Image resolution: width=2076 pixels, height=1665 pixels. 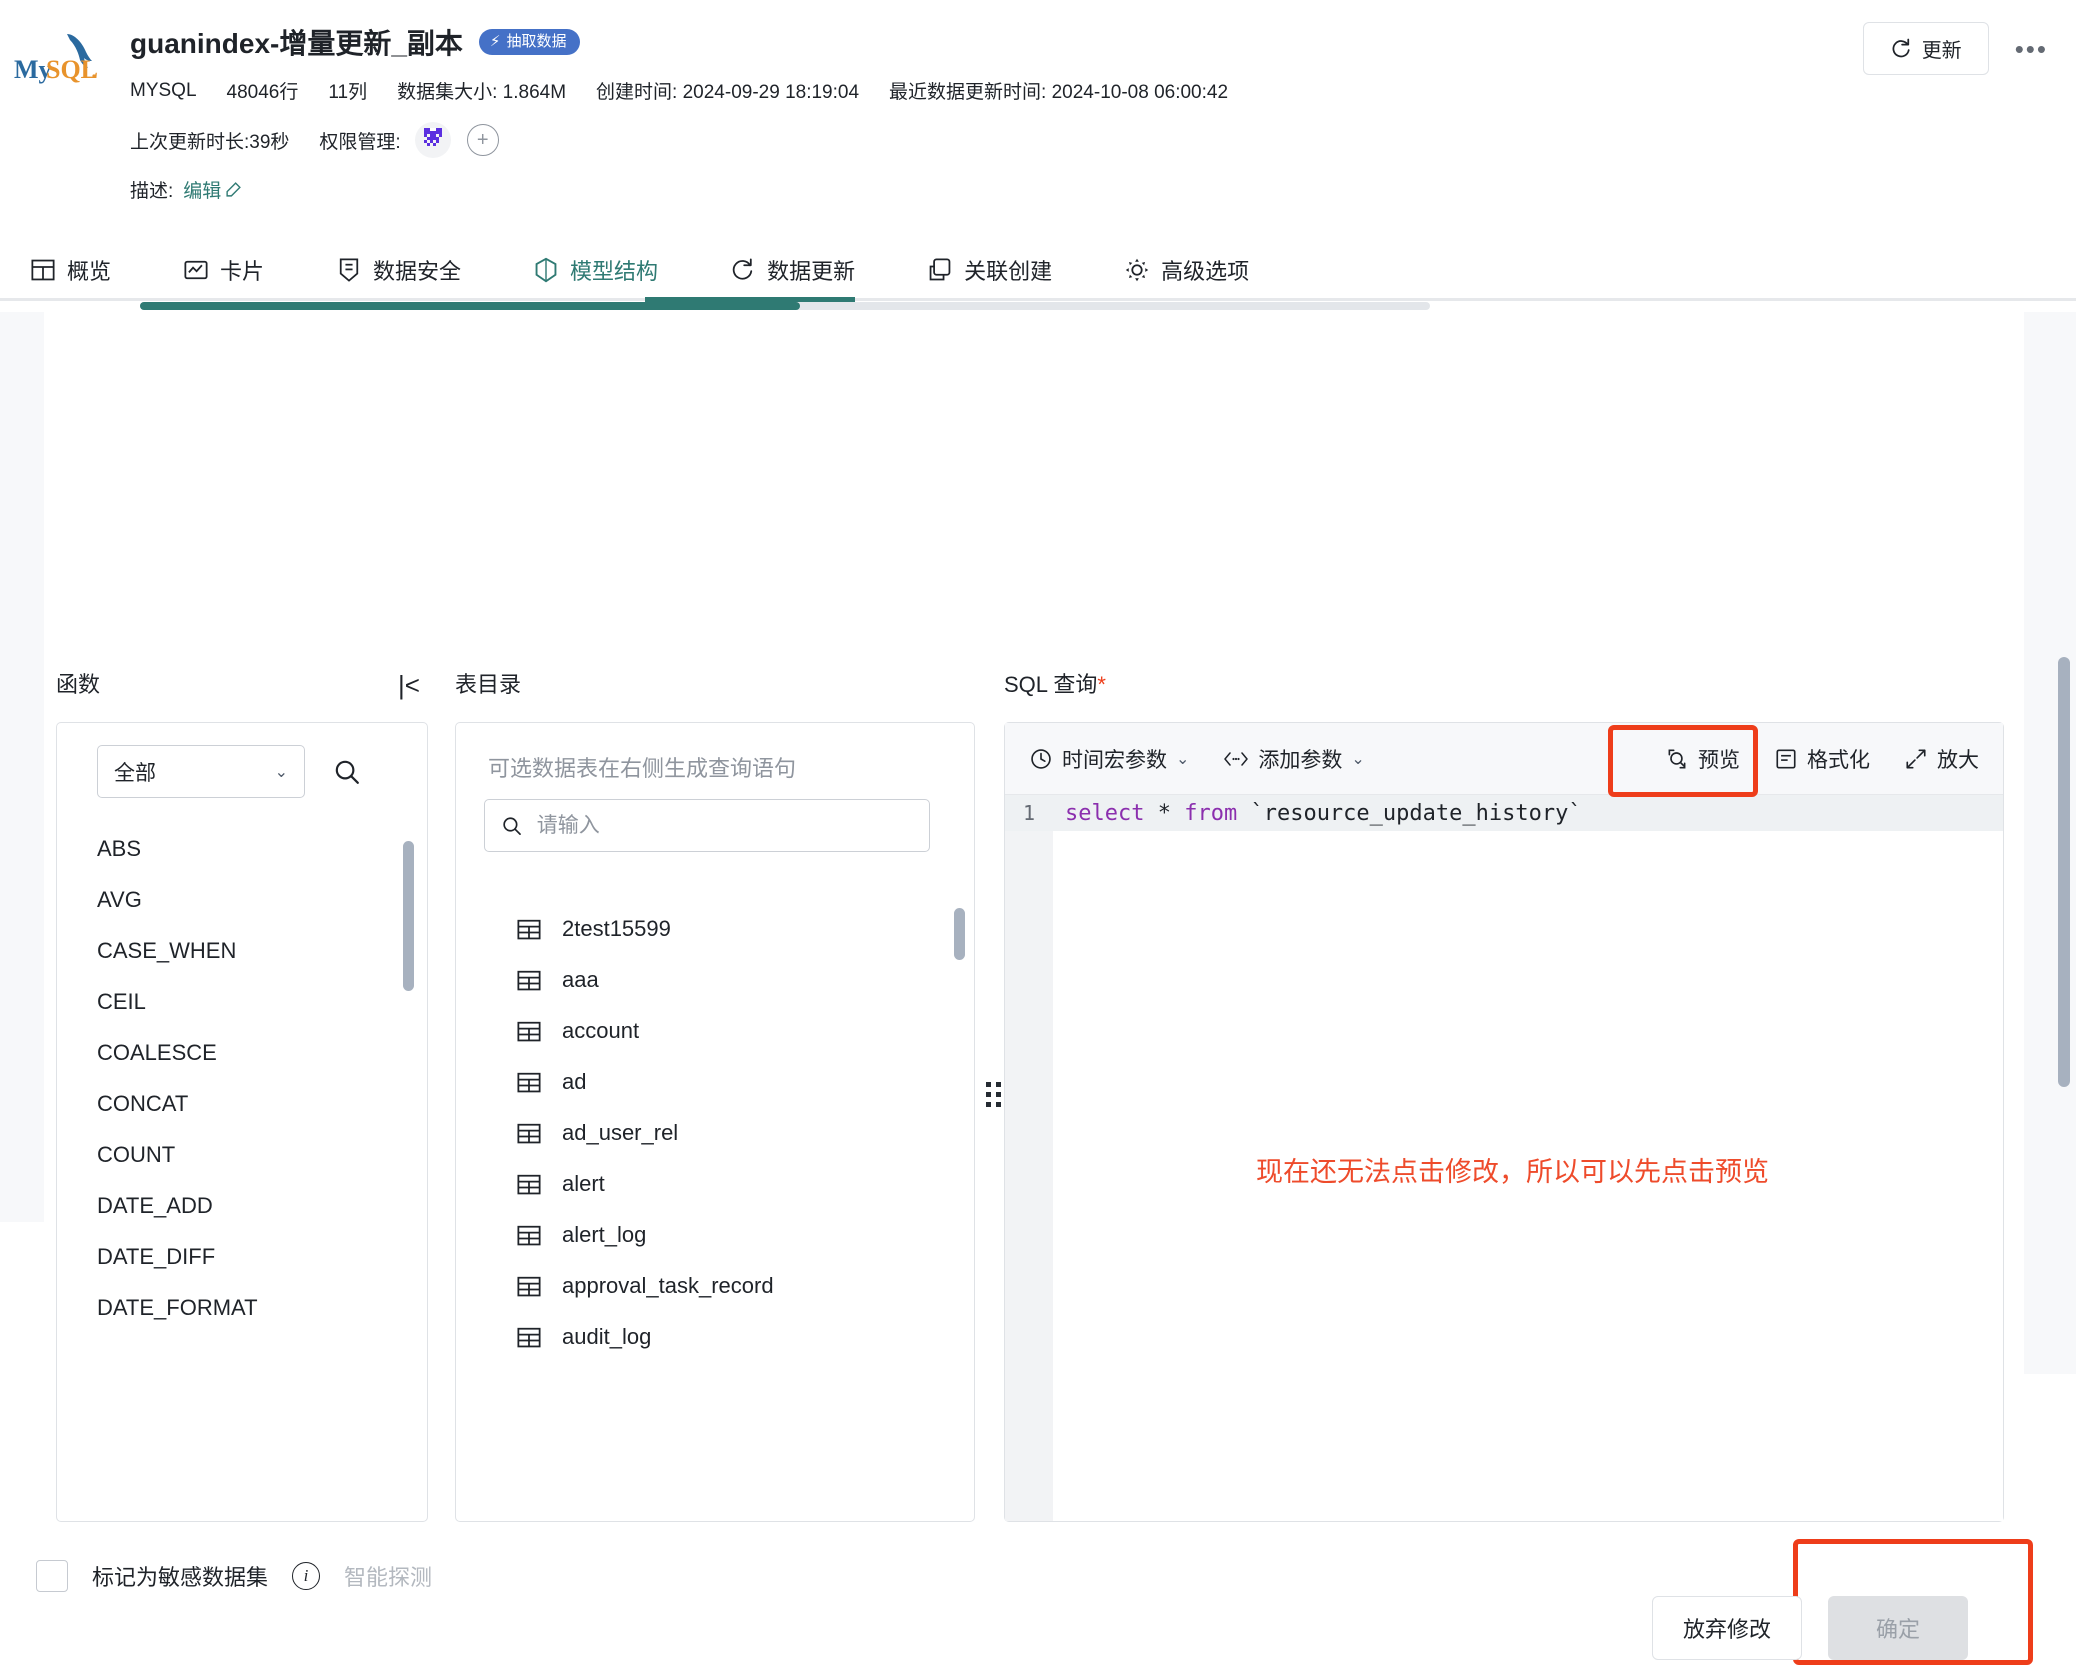 I want to click on table-list-item: approval_task_record, so click(x=715, y=1285).